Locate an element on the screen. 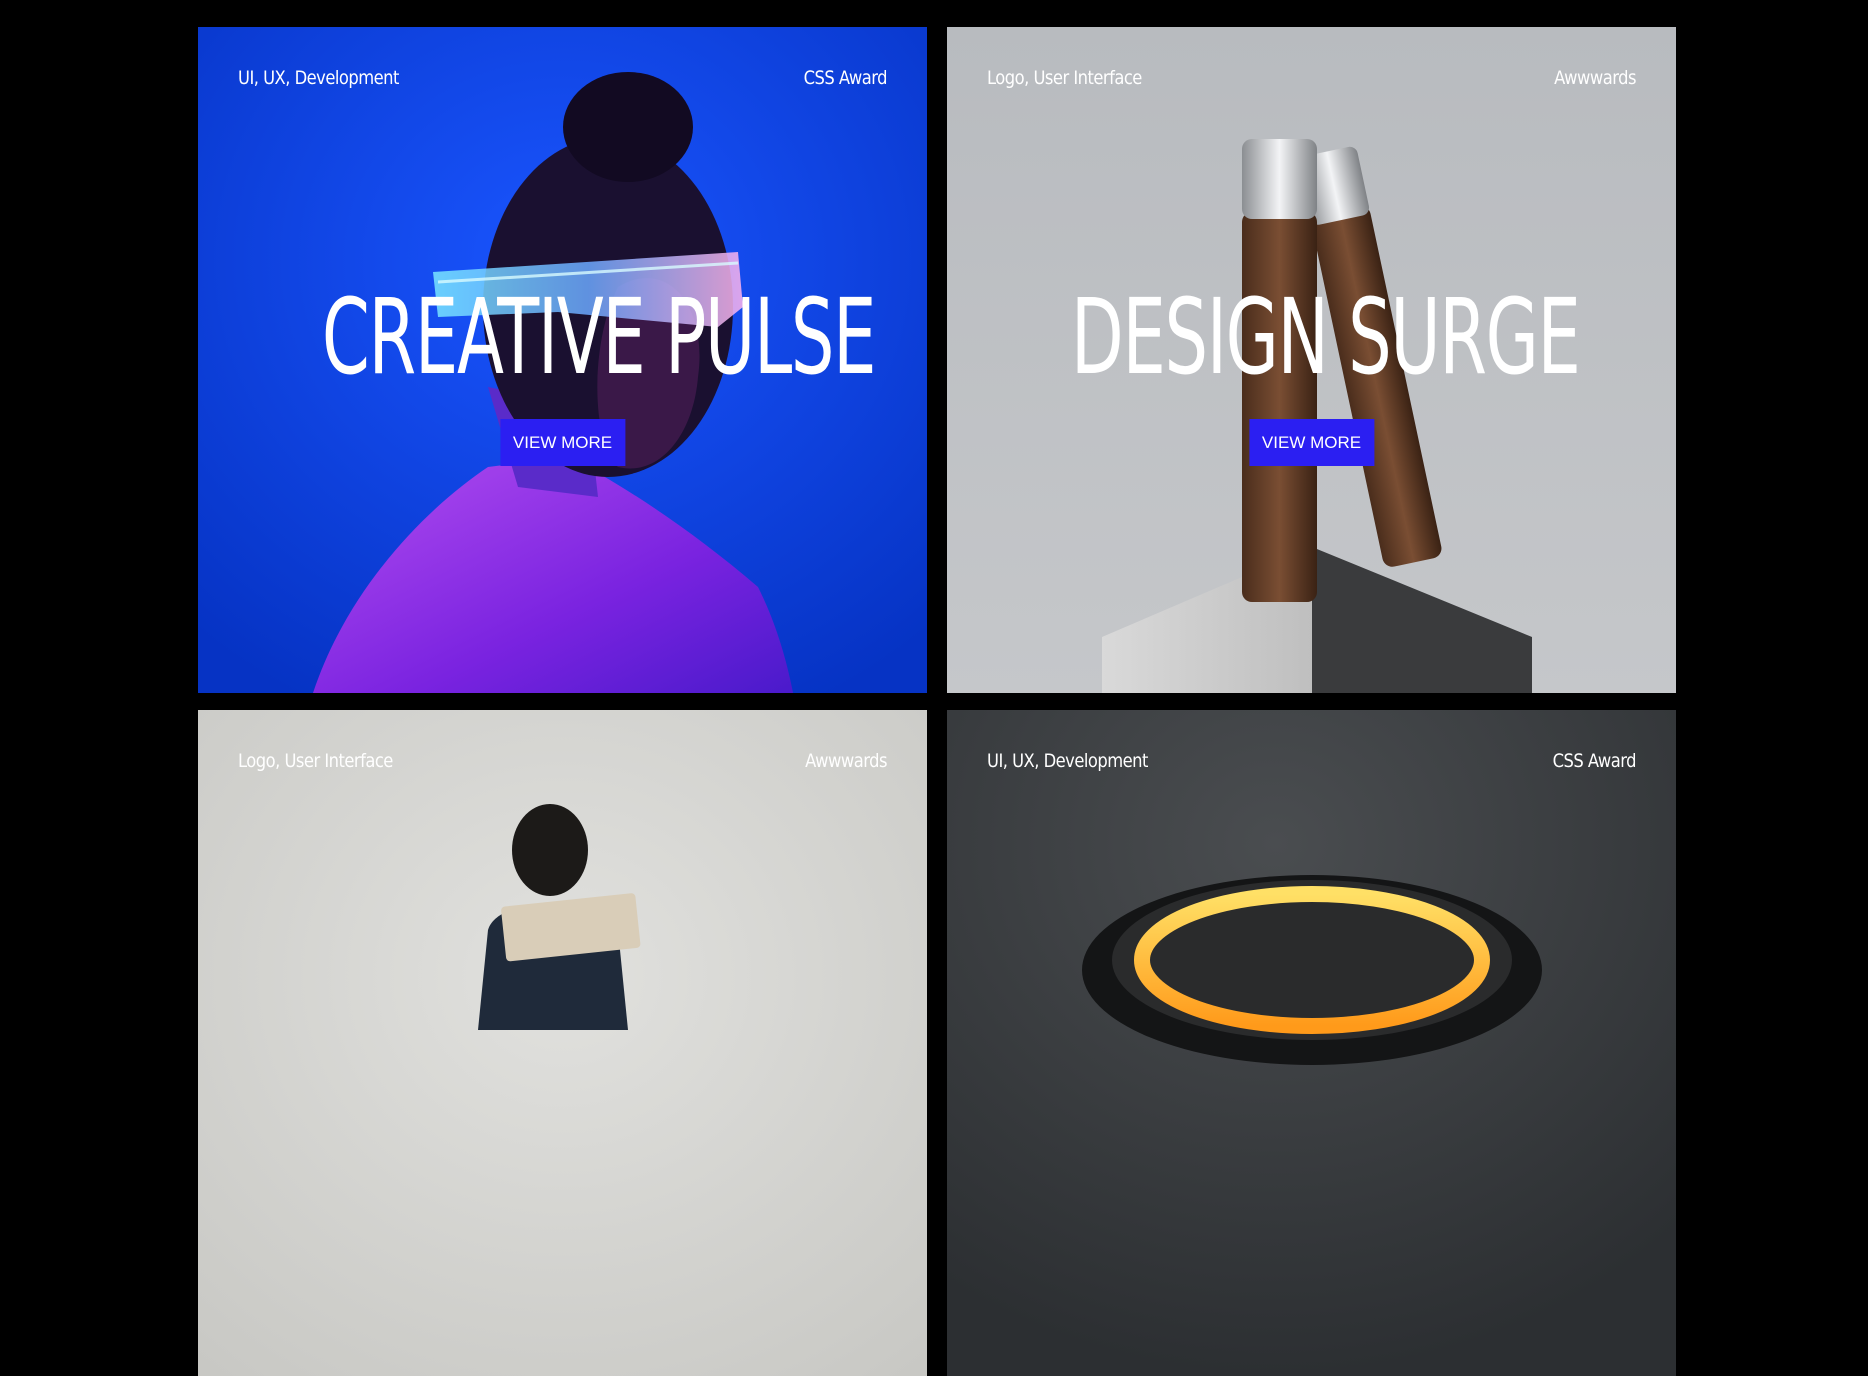 The width and height of the screenshot is (1868, 1376). project-title: CREATIVE PULSE is located at coordinates (599, 337).